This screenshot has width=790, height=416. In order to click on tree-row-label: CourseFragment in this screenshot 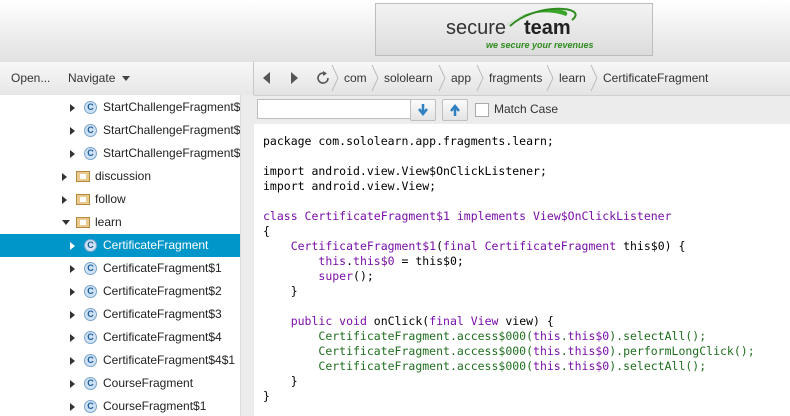, I will do `click(148, 383)`.